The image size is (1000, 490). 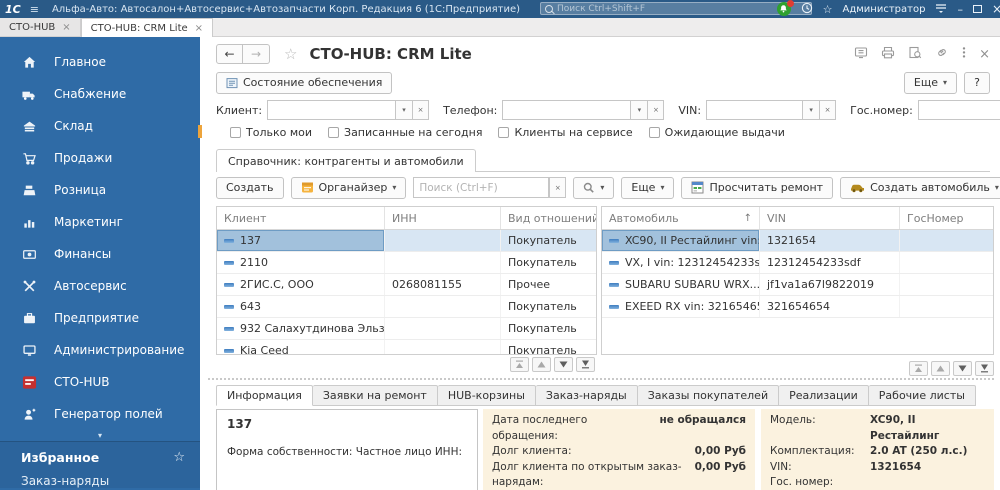 What do you see at coordinates (884, 9) in the screenshot?
I see `current-user: Администратор` at bounding box center [884, 9].